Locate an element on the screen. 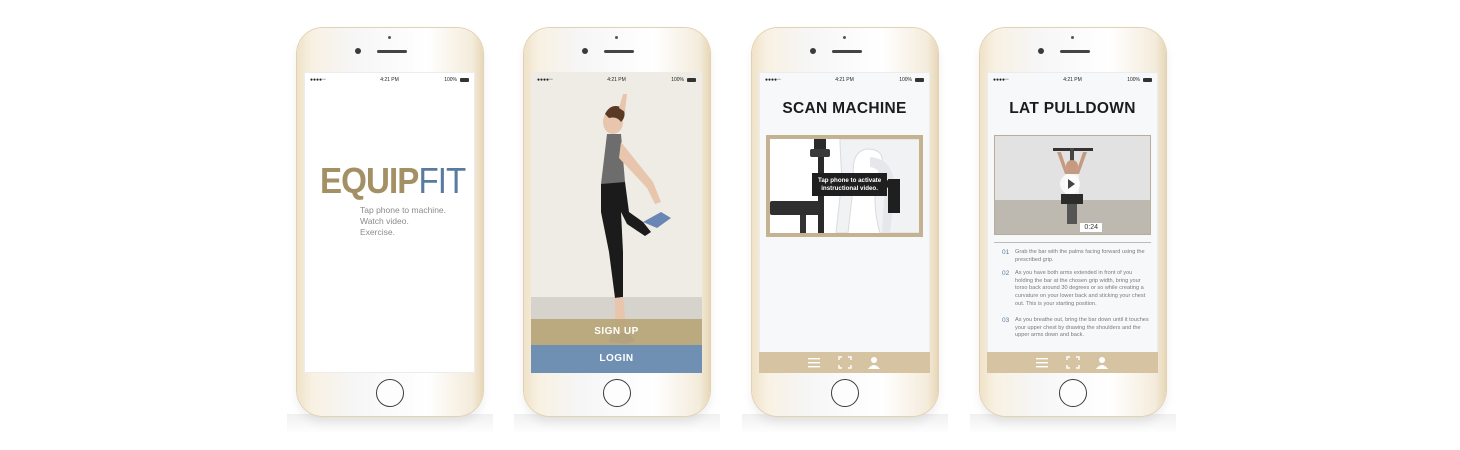 The height and width of the screenshot is (450, 1460). tagline-line: Watch video. is located at coordinates (384, 221).